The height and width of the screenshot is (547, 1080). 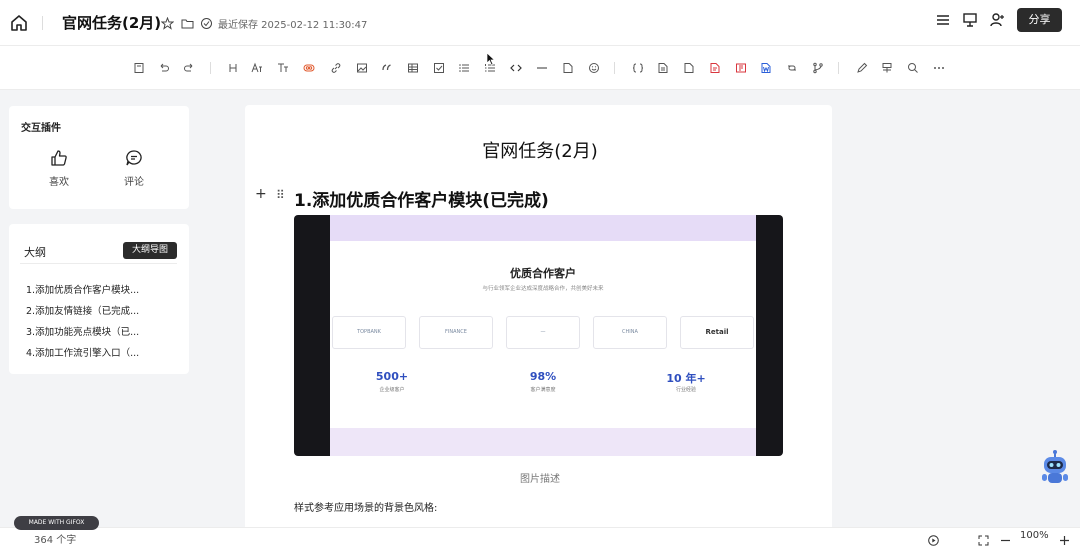 What do you see at coordinates (233, 68) in the screenshot?
I see `heading-icon` at bounding box center [233, 68].